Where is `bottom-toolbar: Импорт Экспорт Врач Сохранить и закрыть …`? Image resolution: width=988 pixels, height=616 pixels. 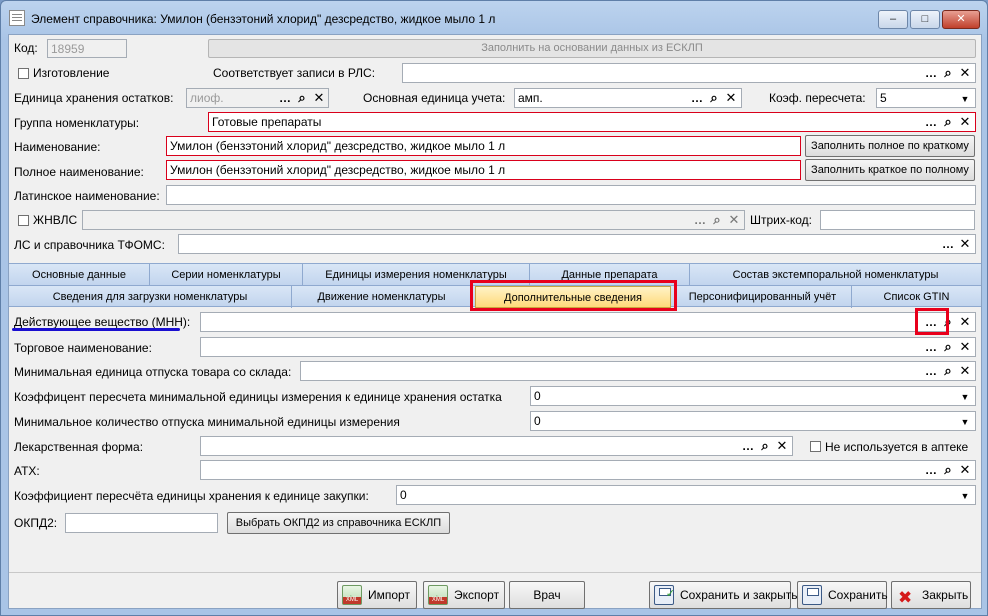
bottom-toolbar: Импорт Экспорт Врач Сохранить и закрыть … is located at coordinates (495, 591).